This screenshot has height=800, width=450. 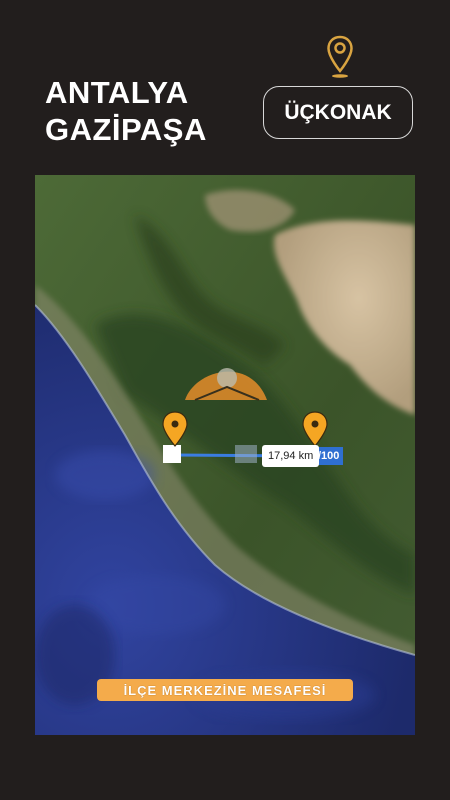 I want to click on location-pin-icon, so click(x=340, y=56).